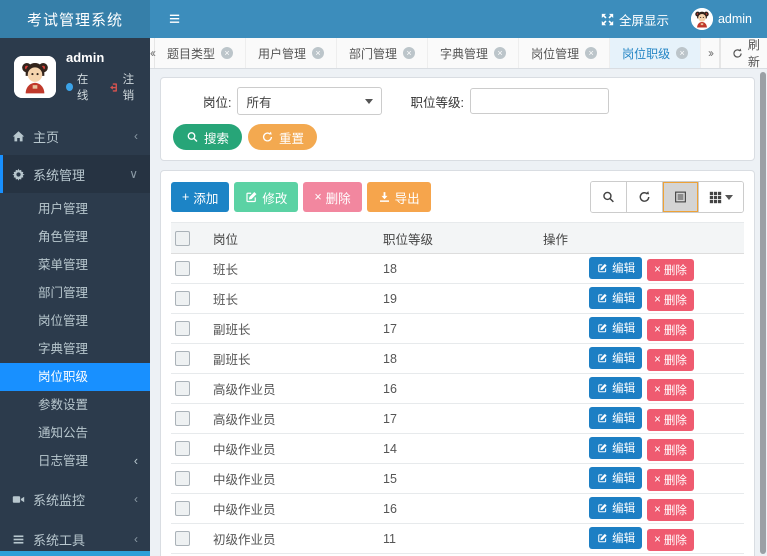 Image resolution: width=767 pixels, height=556 pixels. I want to click on columns-dropdown-button, so click(720, 197).